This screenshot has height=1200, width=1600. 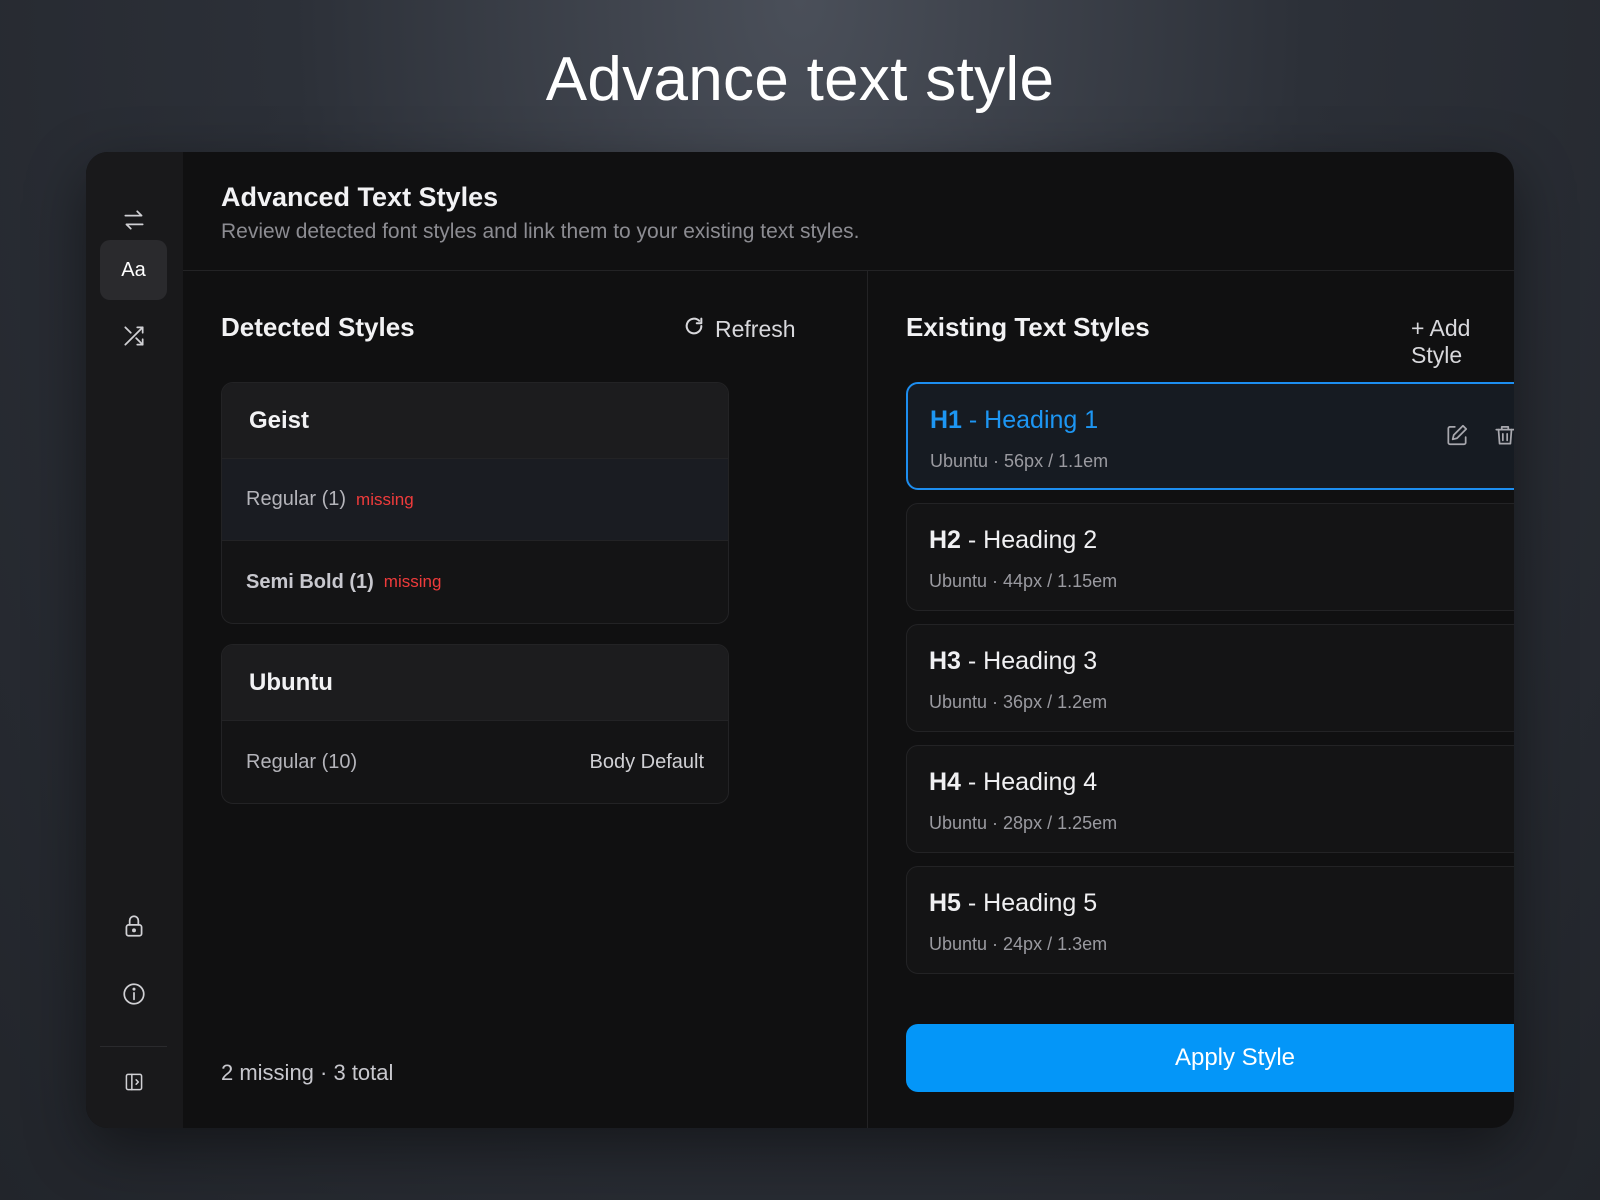 I want to click on shuffle-icon, so click(x=134, y=338).